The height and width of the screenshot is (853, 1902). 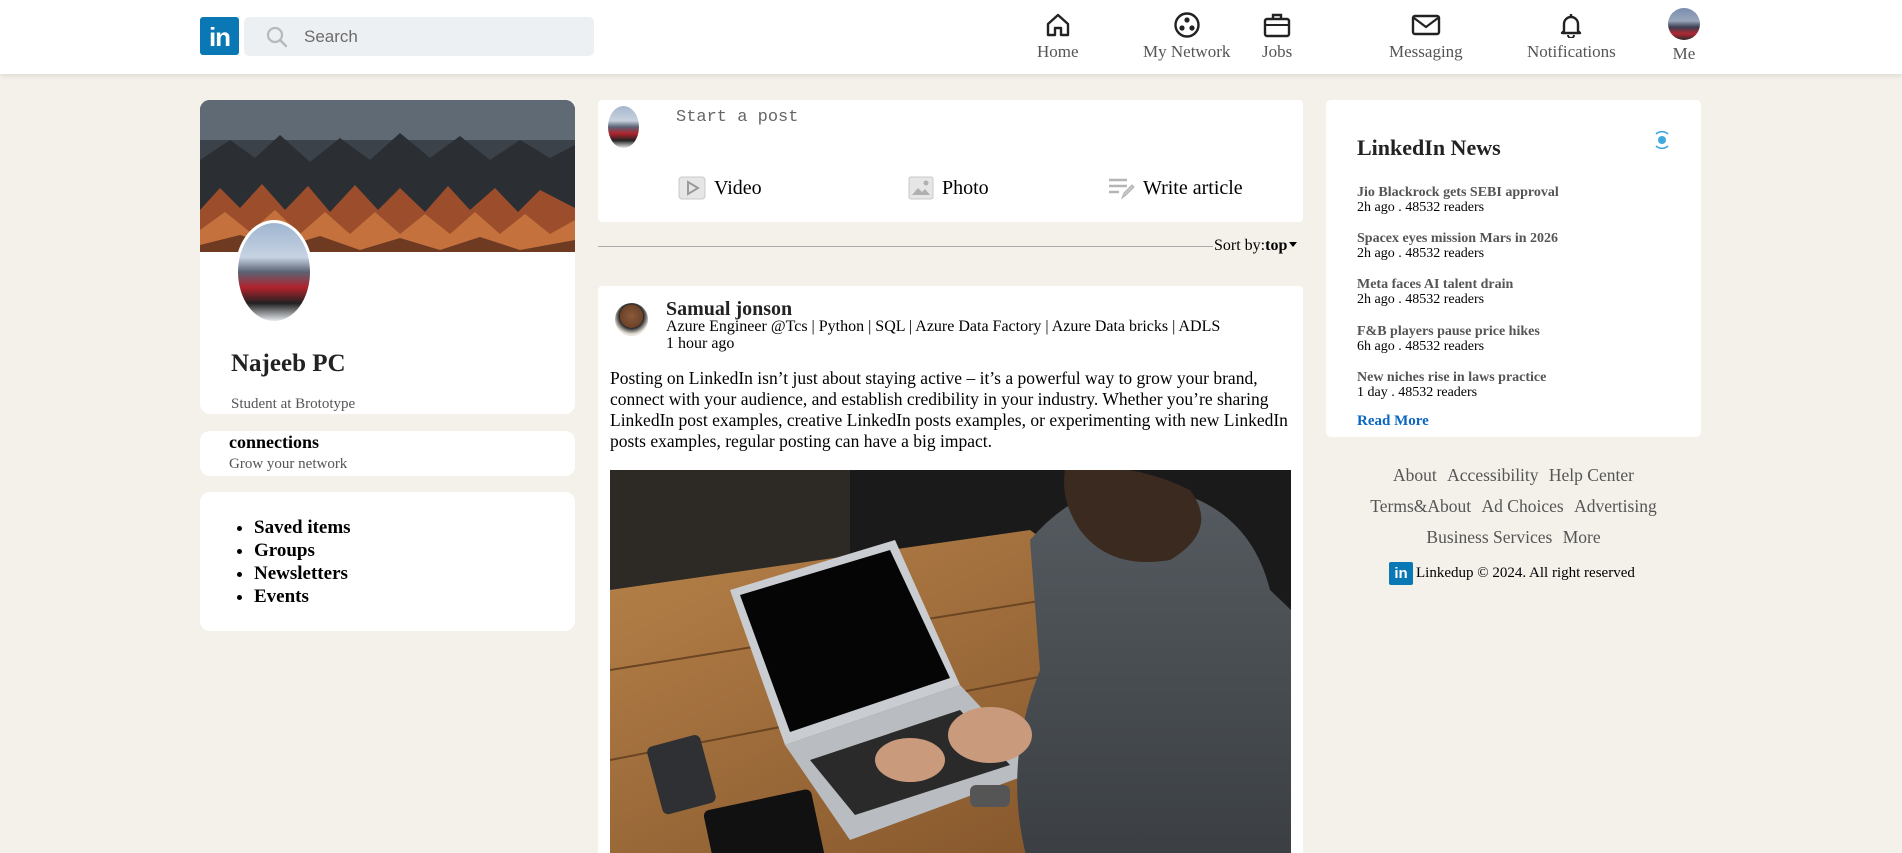 I want to click on linkedin-logo: in, so click(x=219, y=36).